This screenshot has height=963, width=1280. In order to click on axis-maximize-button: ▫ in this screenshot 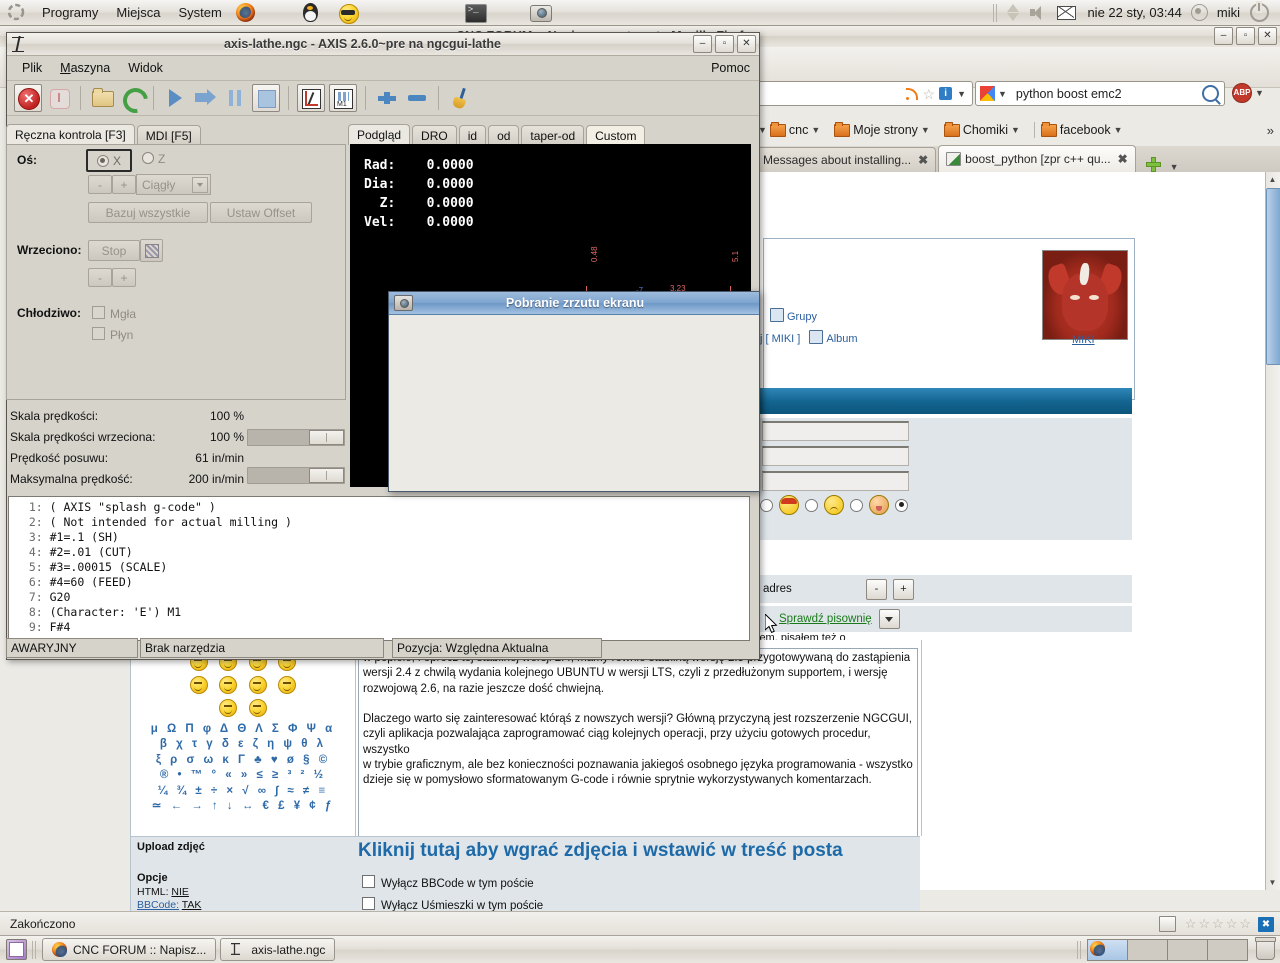, I will do `click(724, 44)`.